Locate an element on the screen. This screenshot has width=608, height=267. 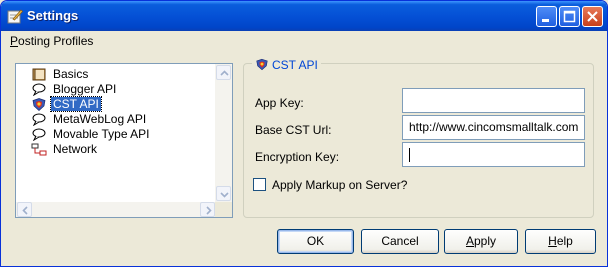
scroll-up-button is located at coordinates (223, 72).